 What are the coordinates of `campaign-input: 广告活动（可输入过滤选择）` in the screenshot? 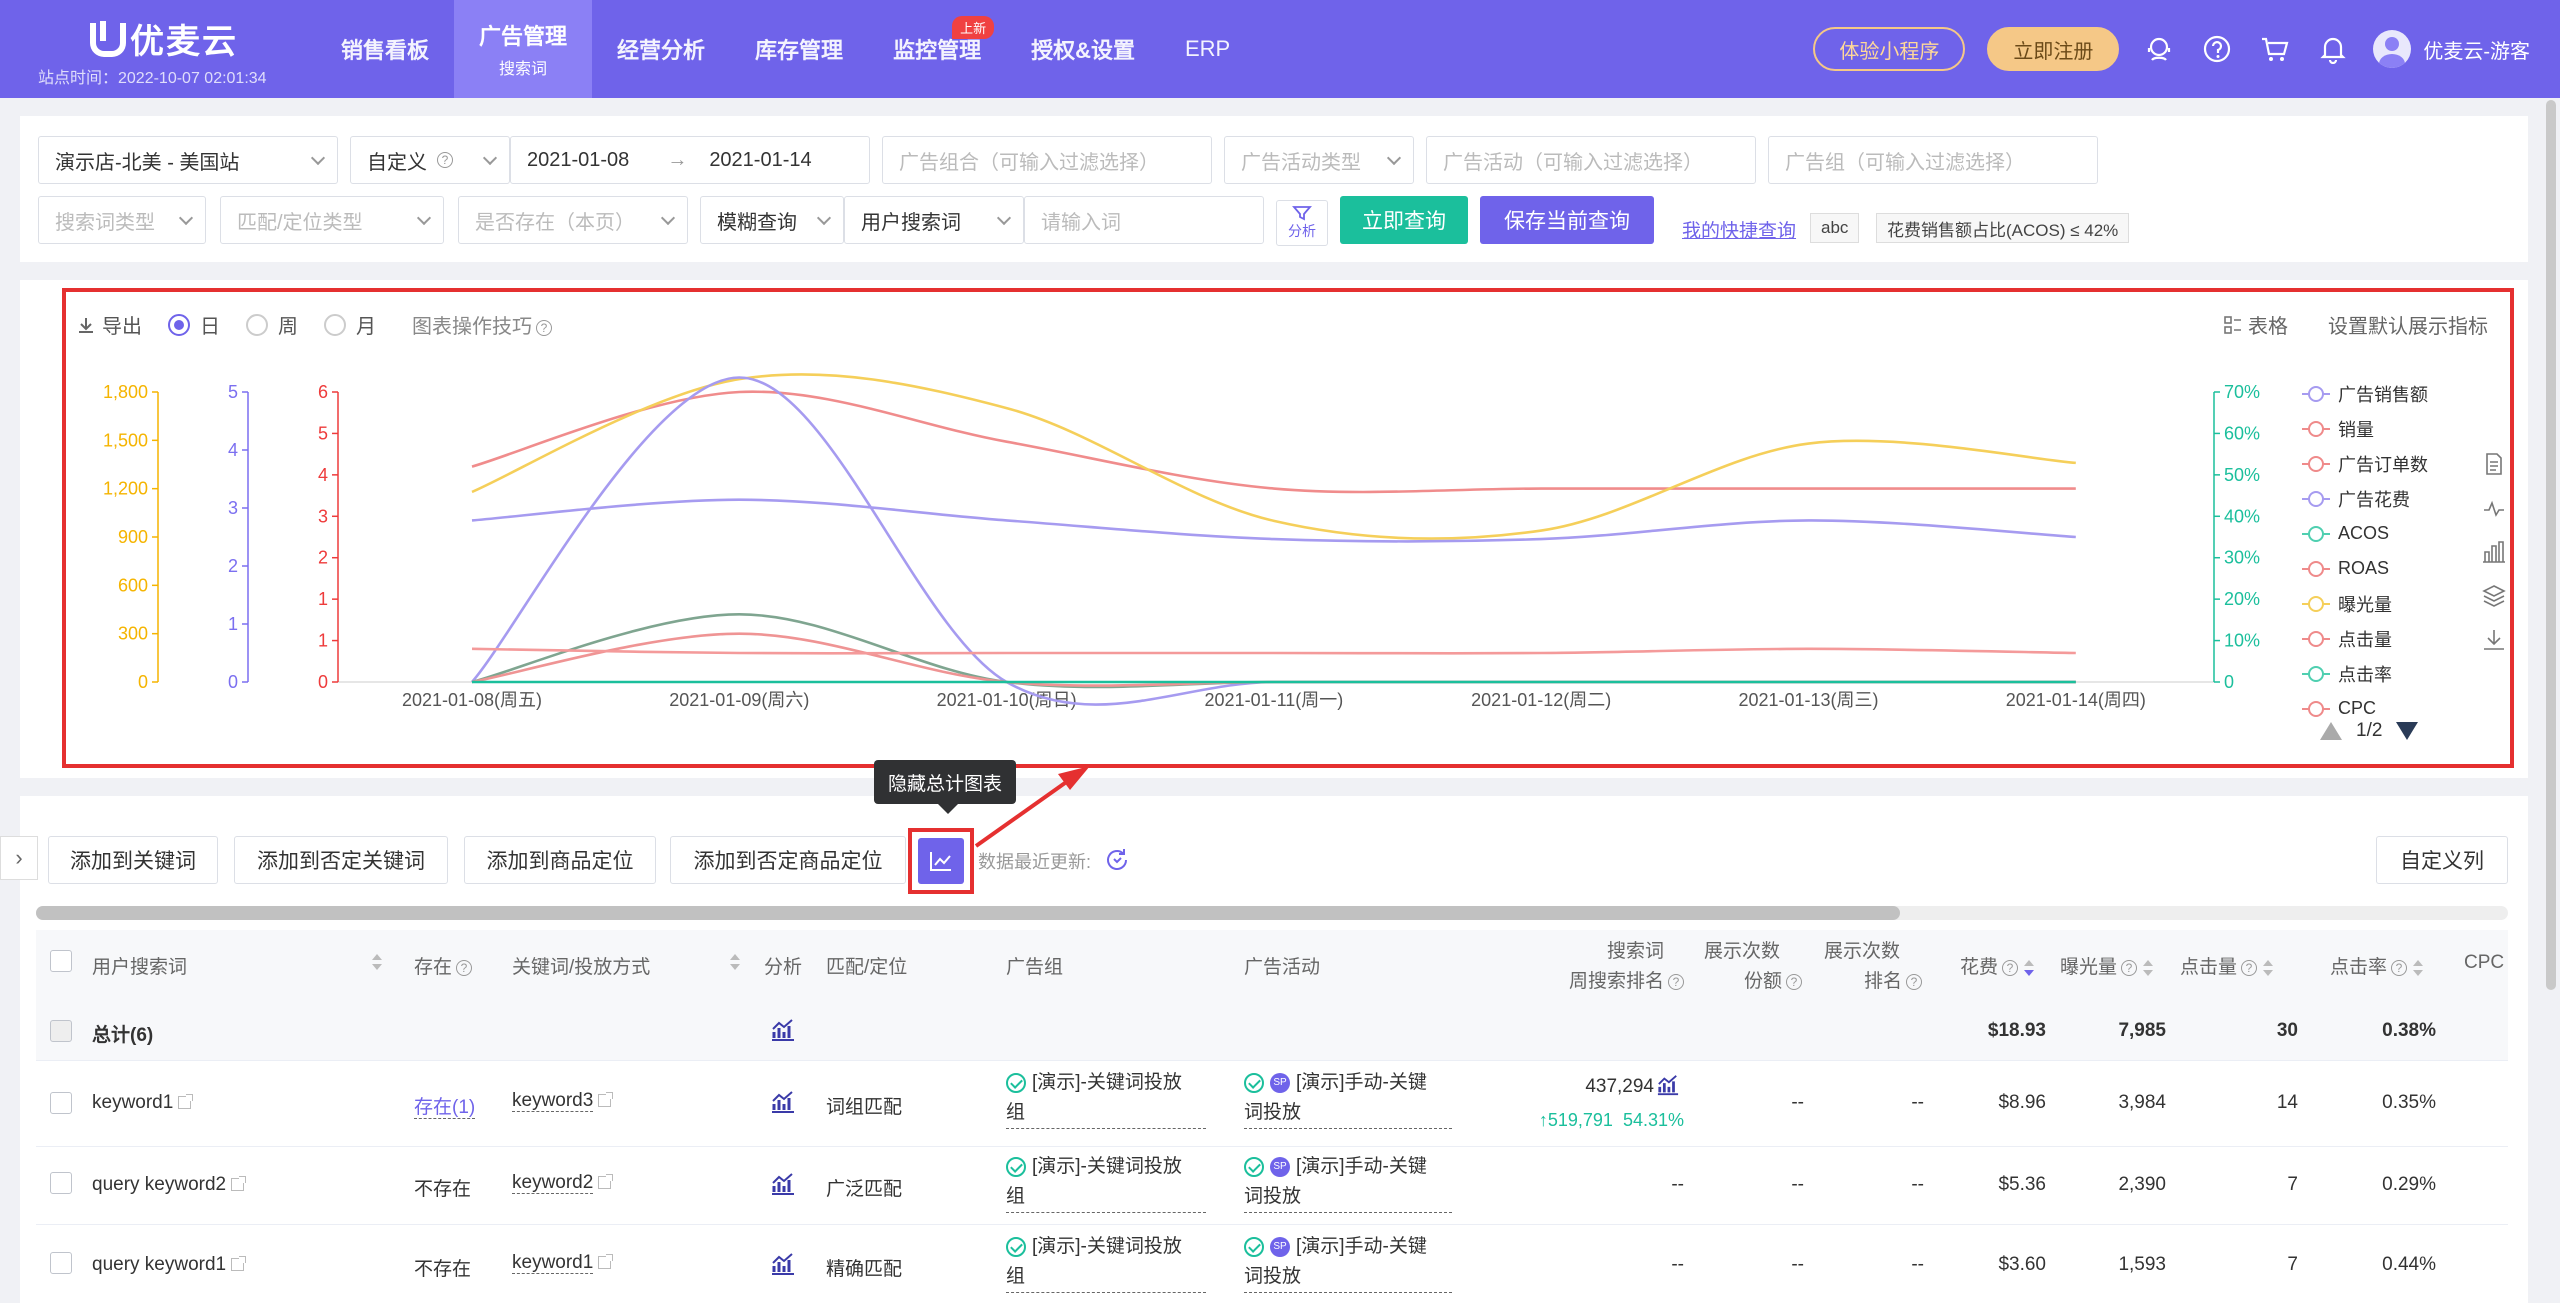 It's located at (1591, 160).